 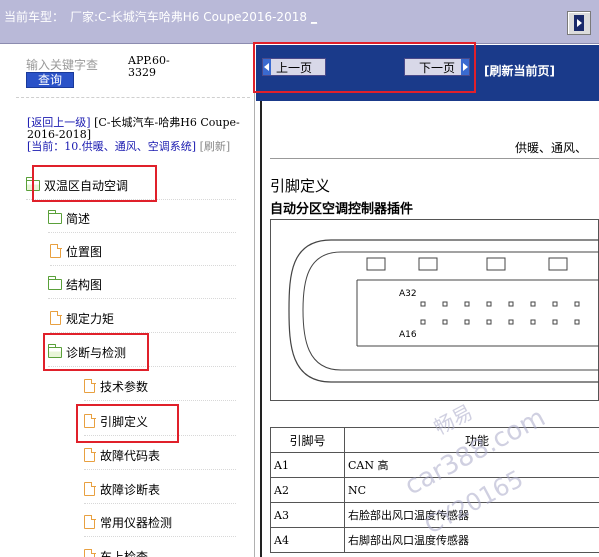 I want to click on pin-cell: A1, so click(x=307, y=465).